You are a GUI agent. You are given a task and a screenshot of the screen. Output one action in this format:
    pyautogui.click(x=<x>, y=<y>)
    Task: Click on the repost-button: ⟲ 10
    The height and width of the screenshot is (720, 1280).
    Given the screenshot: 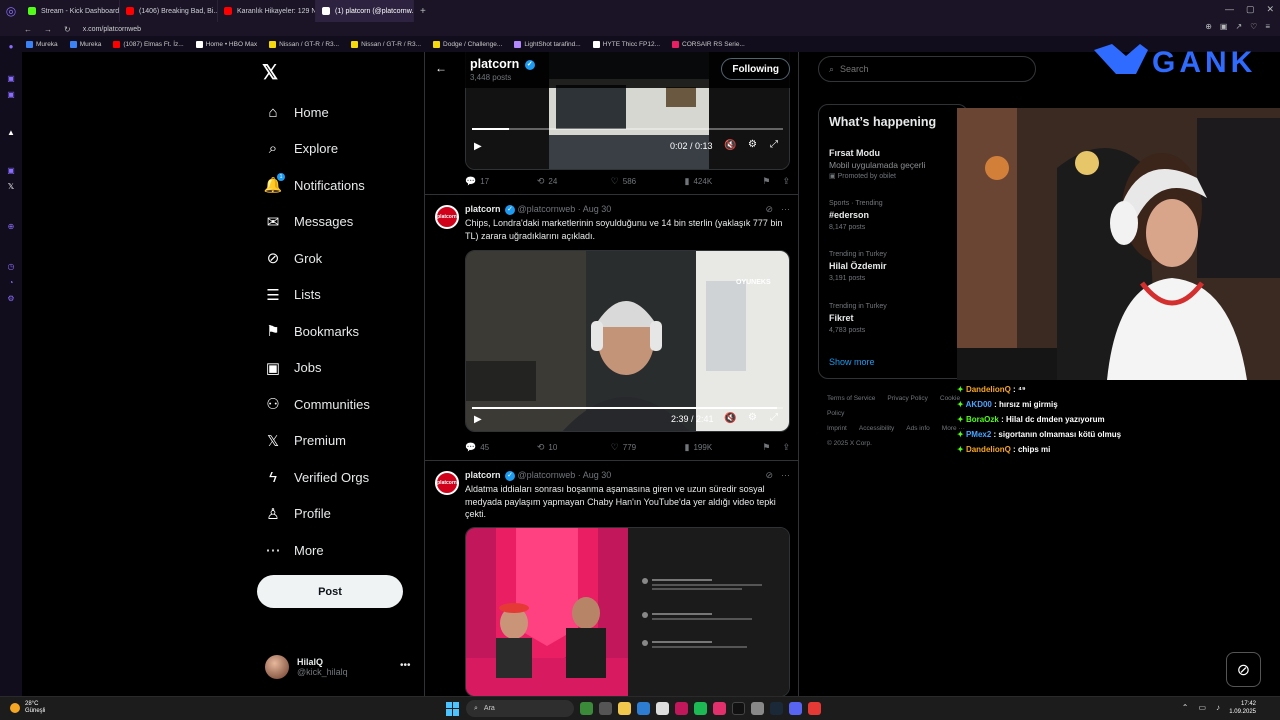 What is the action you would take?
    pyautogui.click(x=574, y=447)
    